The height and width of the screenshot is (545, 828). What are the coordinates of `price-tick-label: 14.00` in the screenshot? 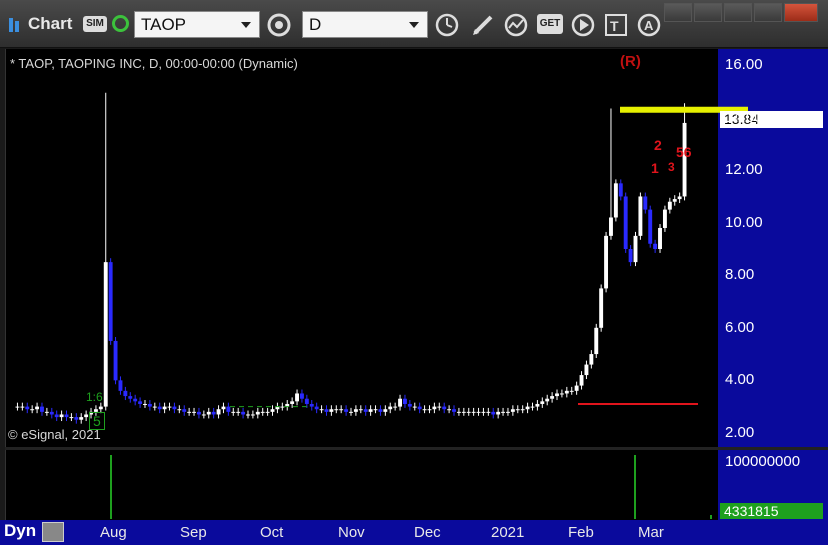 It's located at (744, 117).